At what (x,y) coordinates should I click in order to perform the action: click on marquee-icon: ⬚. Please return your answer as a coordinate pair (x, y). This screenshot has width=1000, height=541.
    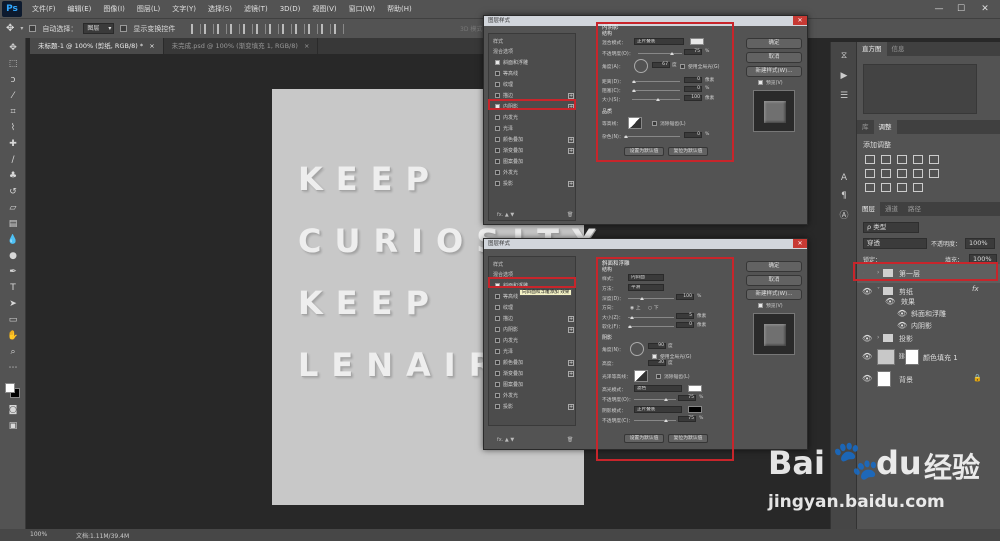
    Looking at the image, I should click on (13, 64).